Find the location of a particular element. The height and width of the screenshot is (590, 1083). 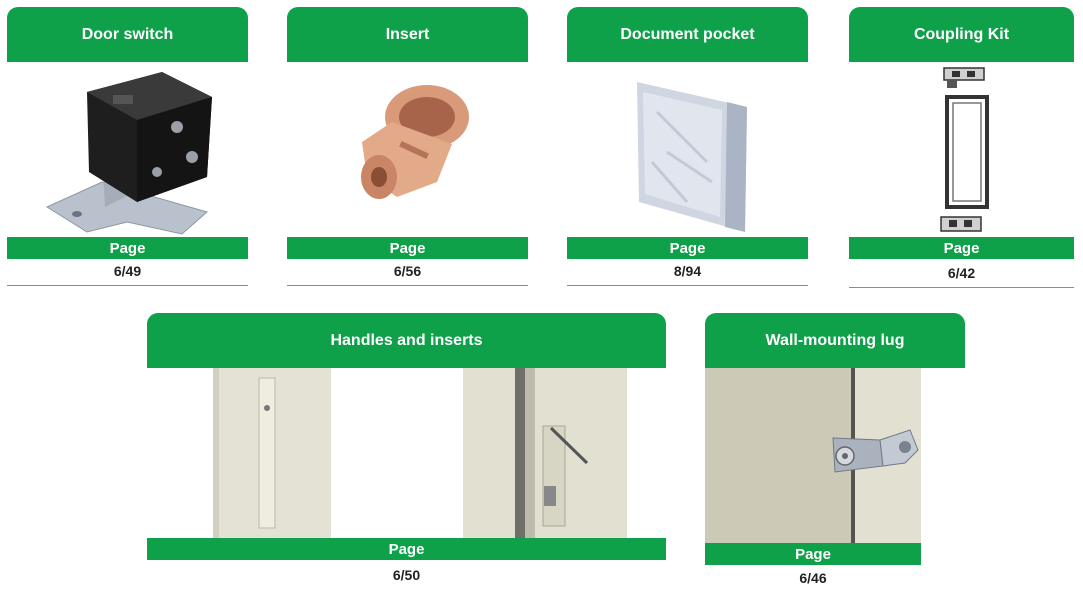

insert-image is located at coordinates (407, 149).